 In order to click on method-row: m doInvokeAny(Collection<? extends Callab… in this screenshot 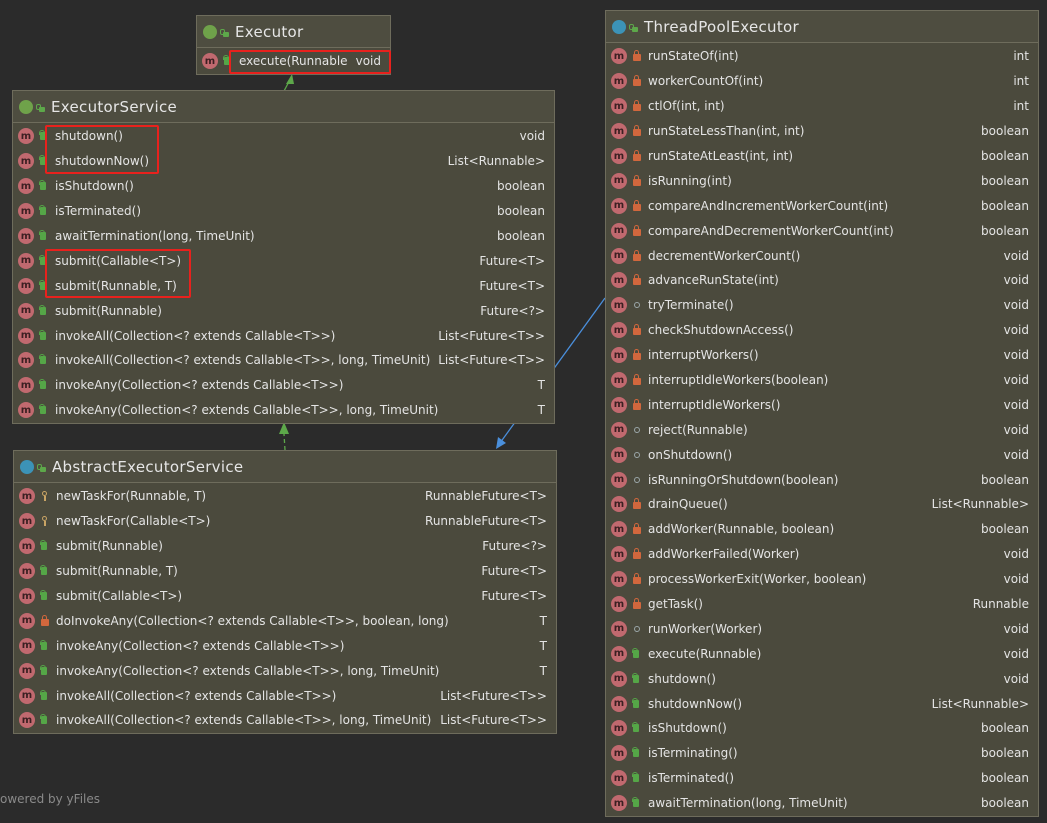, I will do `click(285, 620)`.